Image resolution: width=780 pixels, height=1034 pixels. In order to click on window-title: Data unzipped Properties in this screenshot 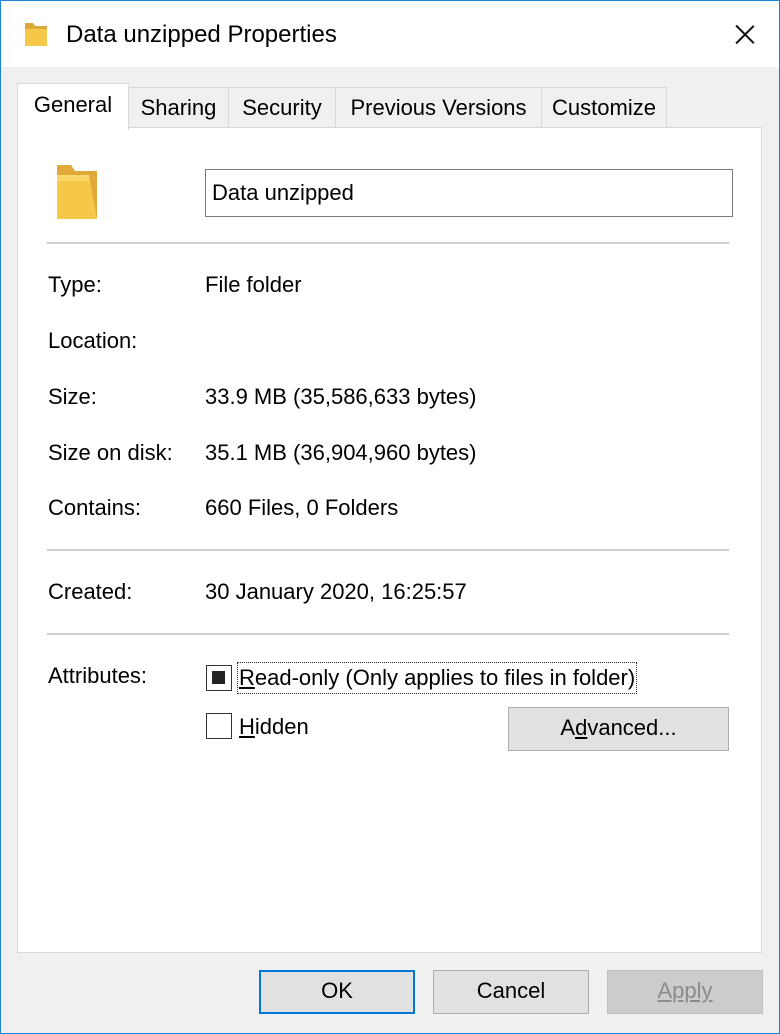, I will do `click(201, 34)`.